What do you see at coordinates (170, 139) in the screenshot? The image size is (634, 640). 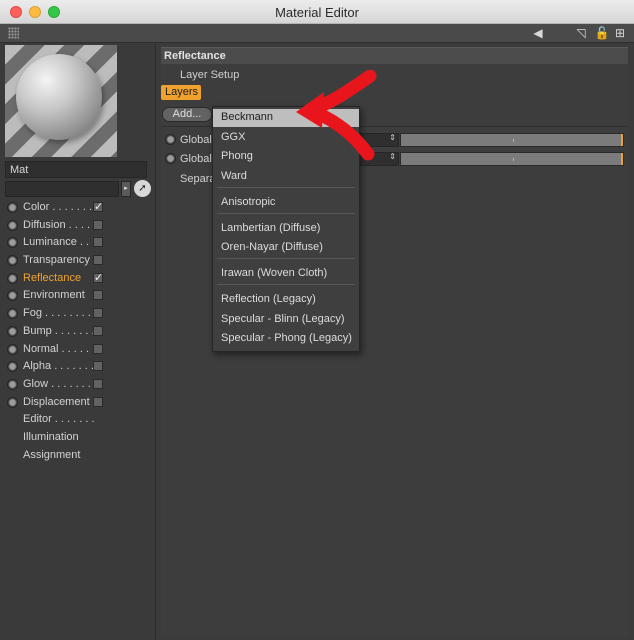 I see `global-reflection-radio` at bounding box center [170, 139].